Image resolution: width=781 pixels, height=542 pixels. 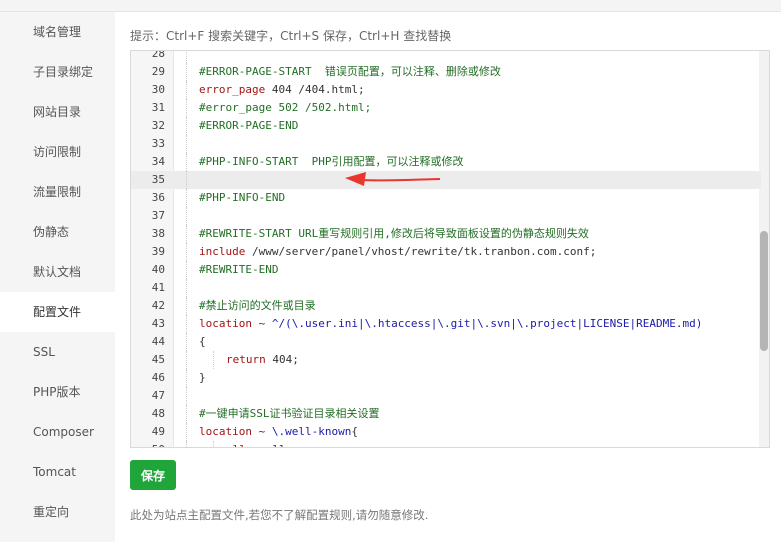 I want to click on code-token: all;, so click(x=276, y=445).